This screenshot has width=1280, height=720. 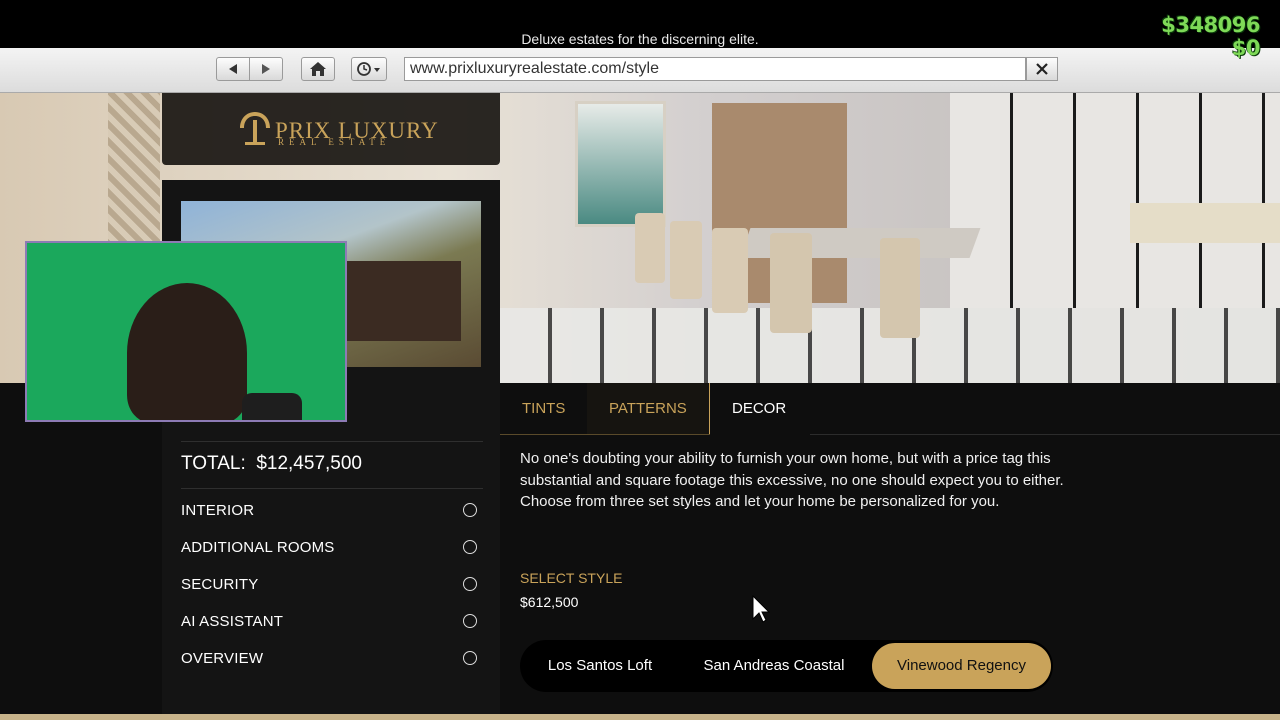 I want to click on additional-rooms-radio, so click(x=470, y=547).